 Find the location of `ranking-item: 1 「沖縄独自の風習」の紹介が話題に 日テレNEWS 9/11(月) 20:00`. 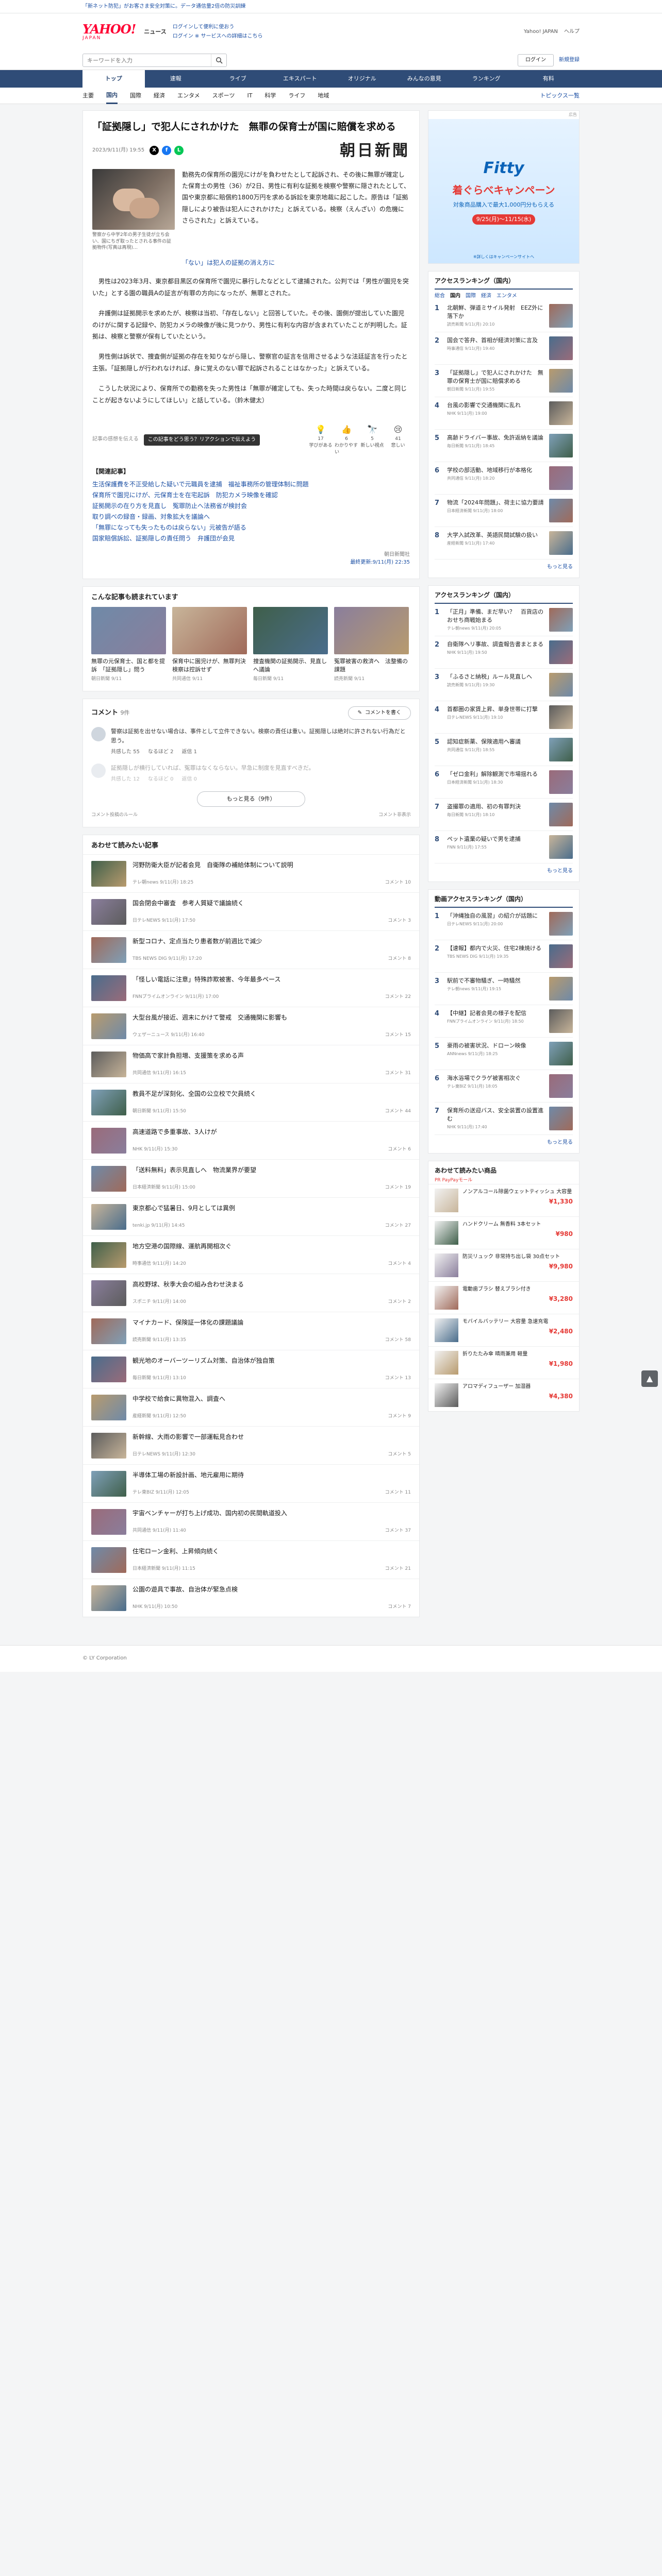

ranking-item: 1 「沖縄独自の風習」の紹介が話題に 日テレNEWS 9/11(月) 20:00 is located at coordinates (504, 924).